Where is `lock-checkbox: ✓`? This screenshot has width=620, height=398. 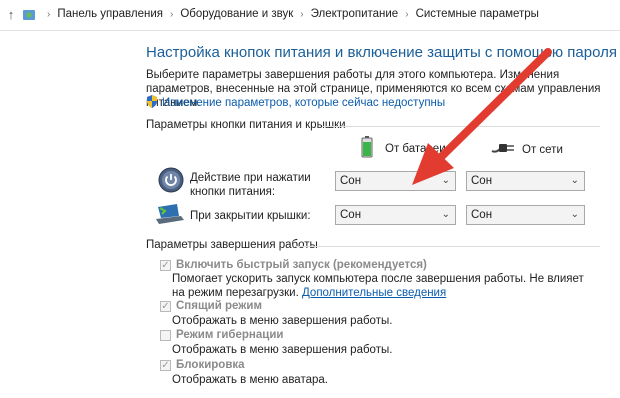
lock-checkbox: ✓ is located at coordinates (165, 365).